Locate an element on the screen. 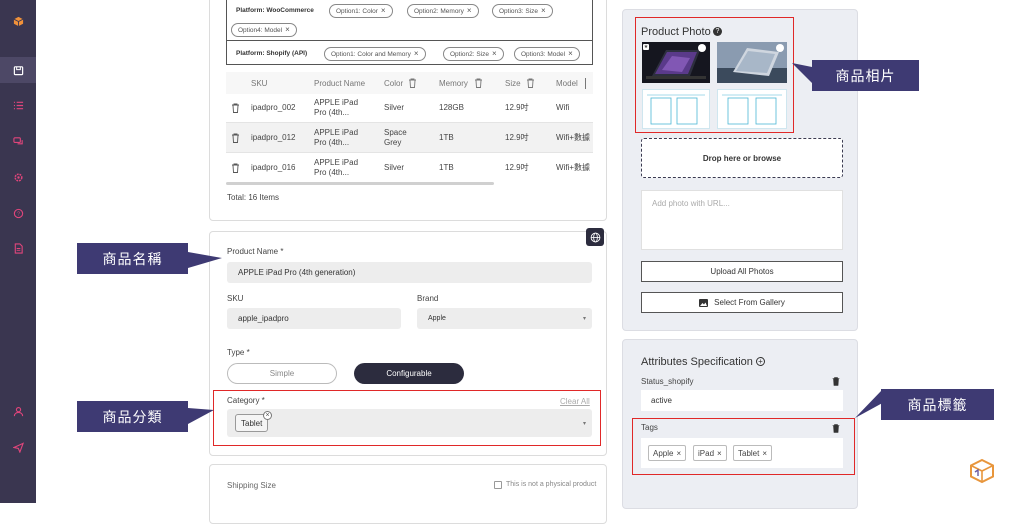 The image size is (1024, 524). category-callout: 商品分類 is located at coordinates (132, 416).